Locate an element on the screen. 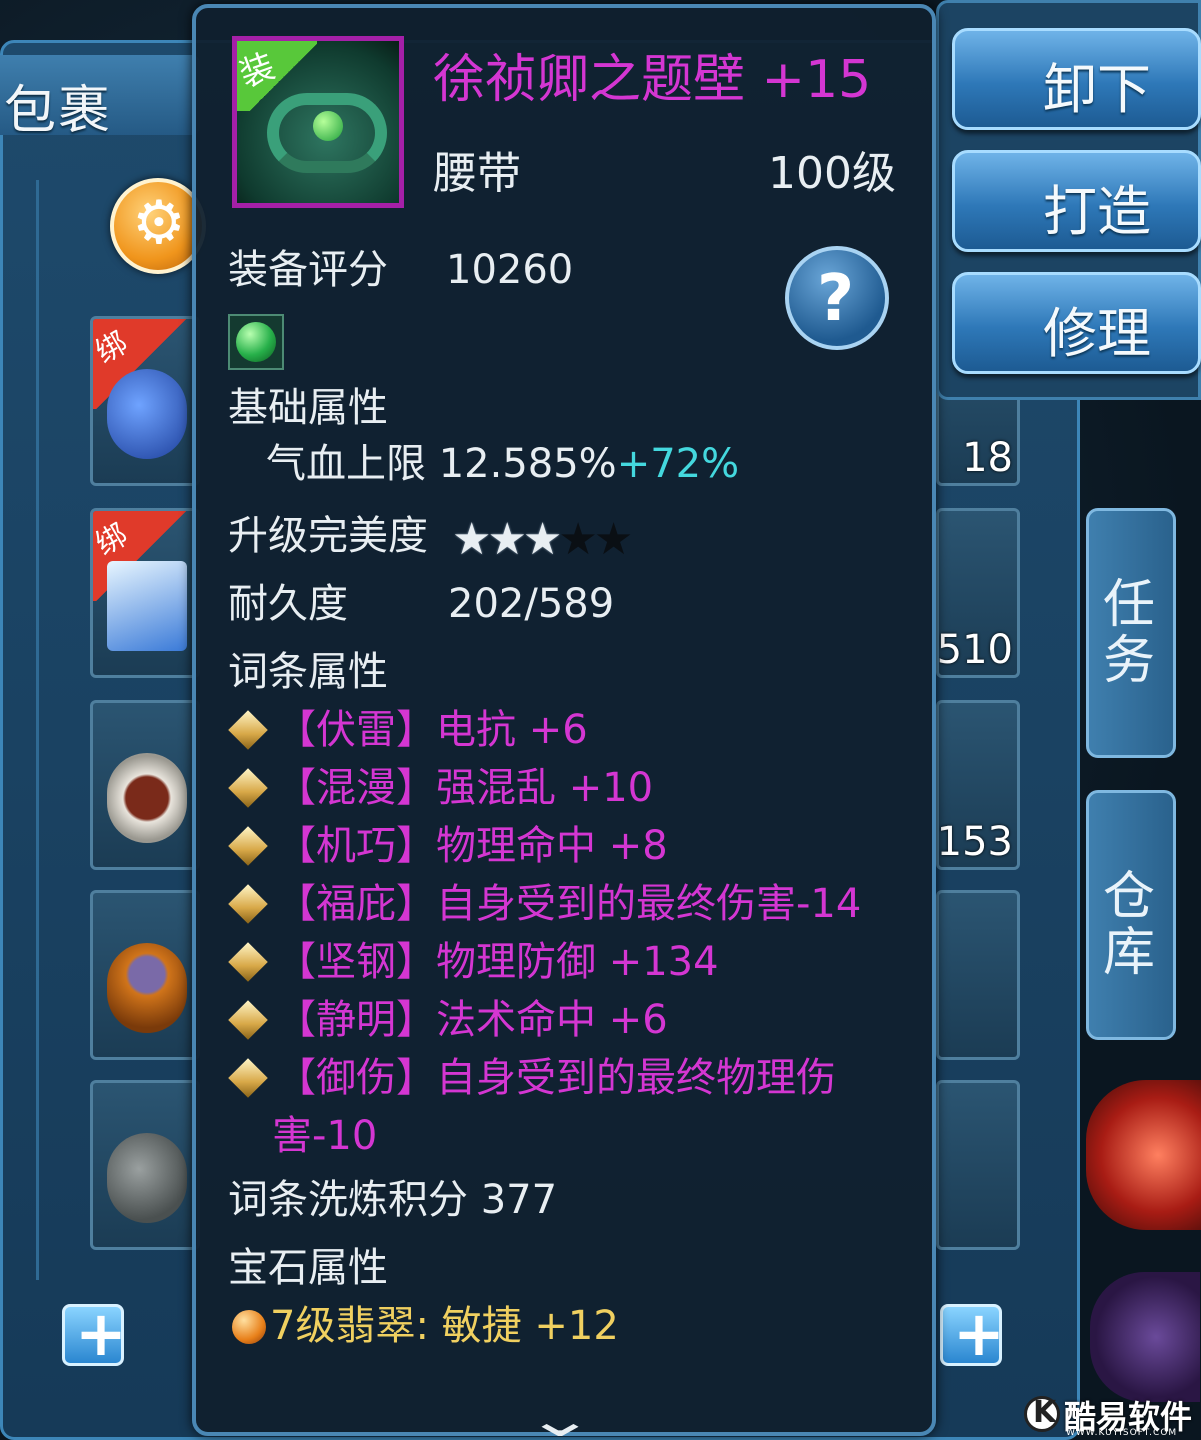 The image size is (1201, 1440). forge-button: 打造 is located at coordinates (1076, 201).